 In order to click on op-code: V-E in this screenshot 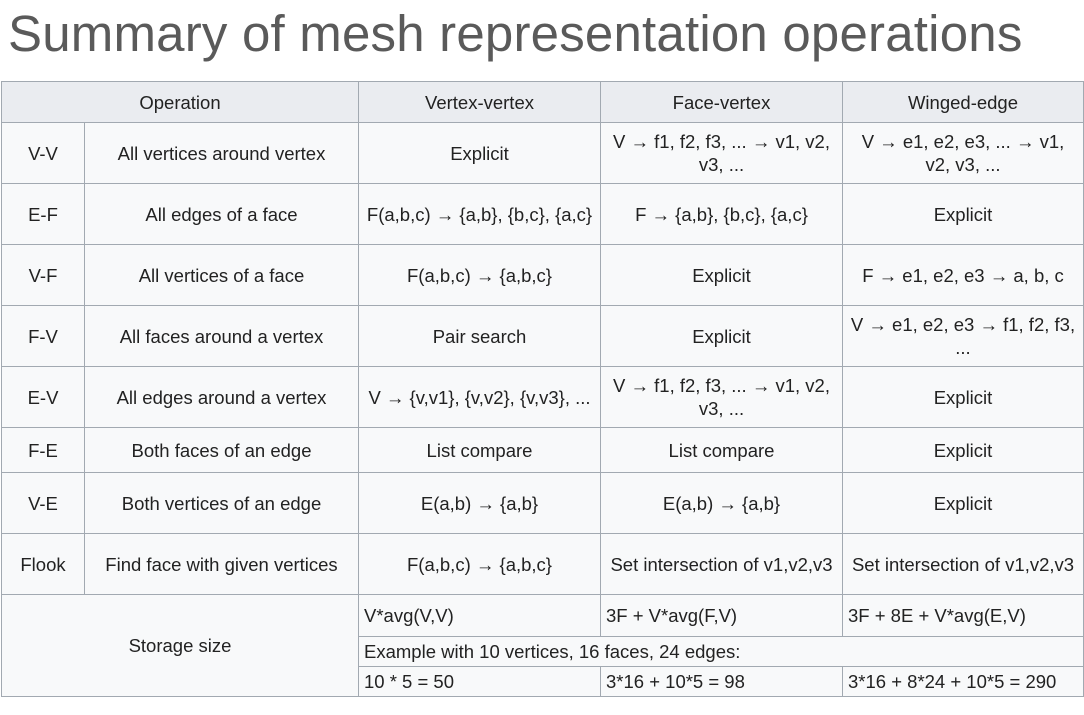, I will do `click(43, 503)`.